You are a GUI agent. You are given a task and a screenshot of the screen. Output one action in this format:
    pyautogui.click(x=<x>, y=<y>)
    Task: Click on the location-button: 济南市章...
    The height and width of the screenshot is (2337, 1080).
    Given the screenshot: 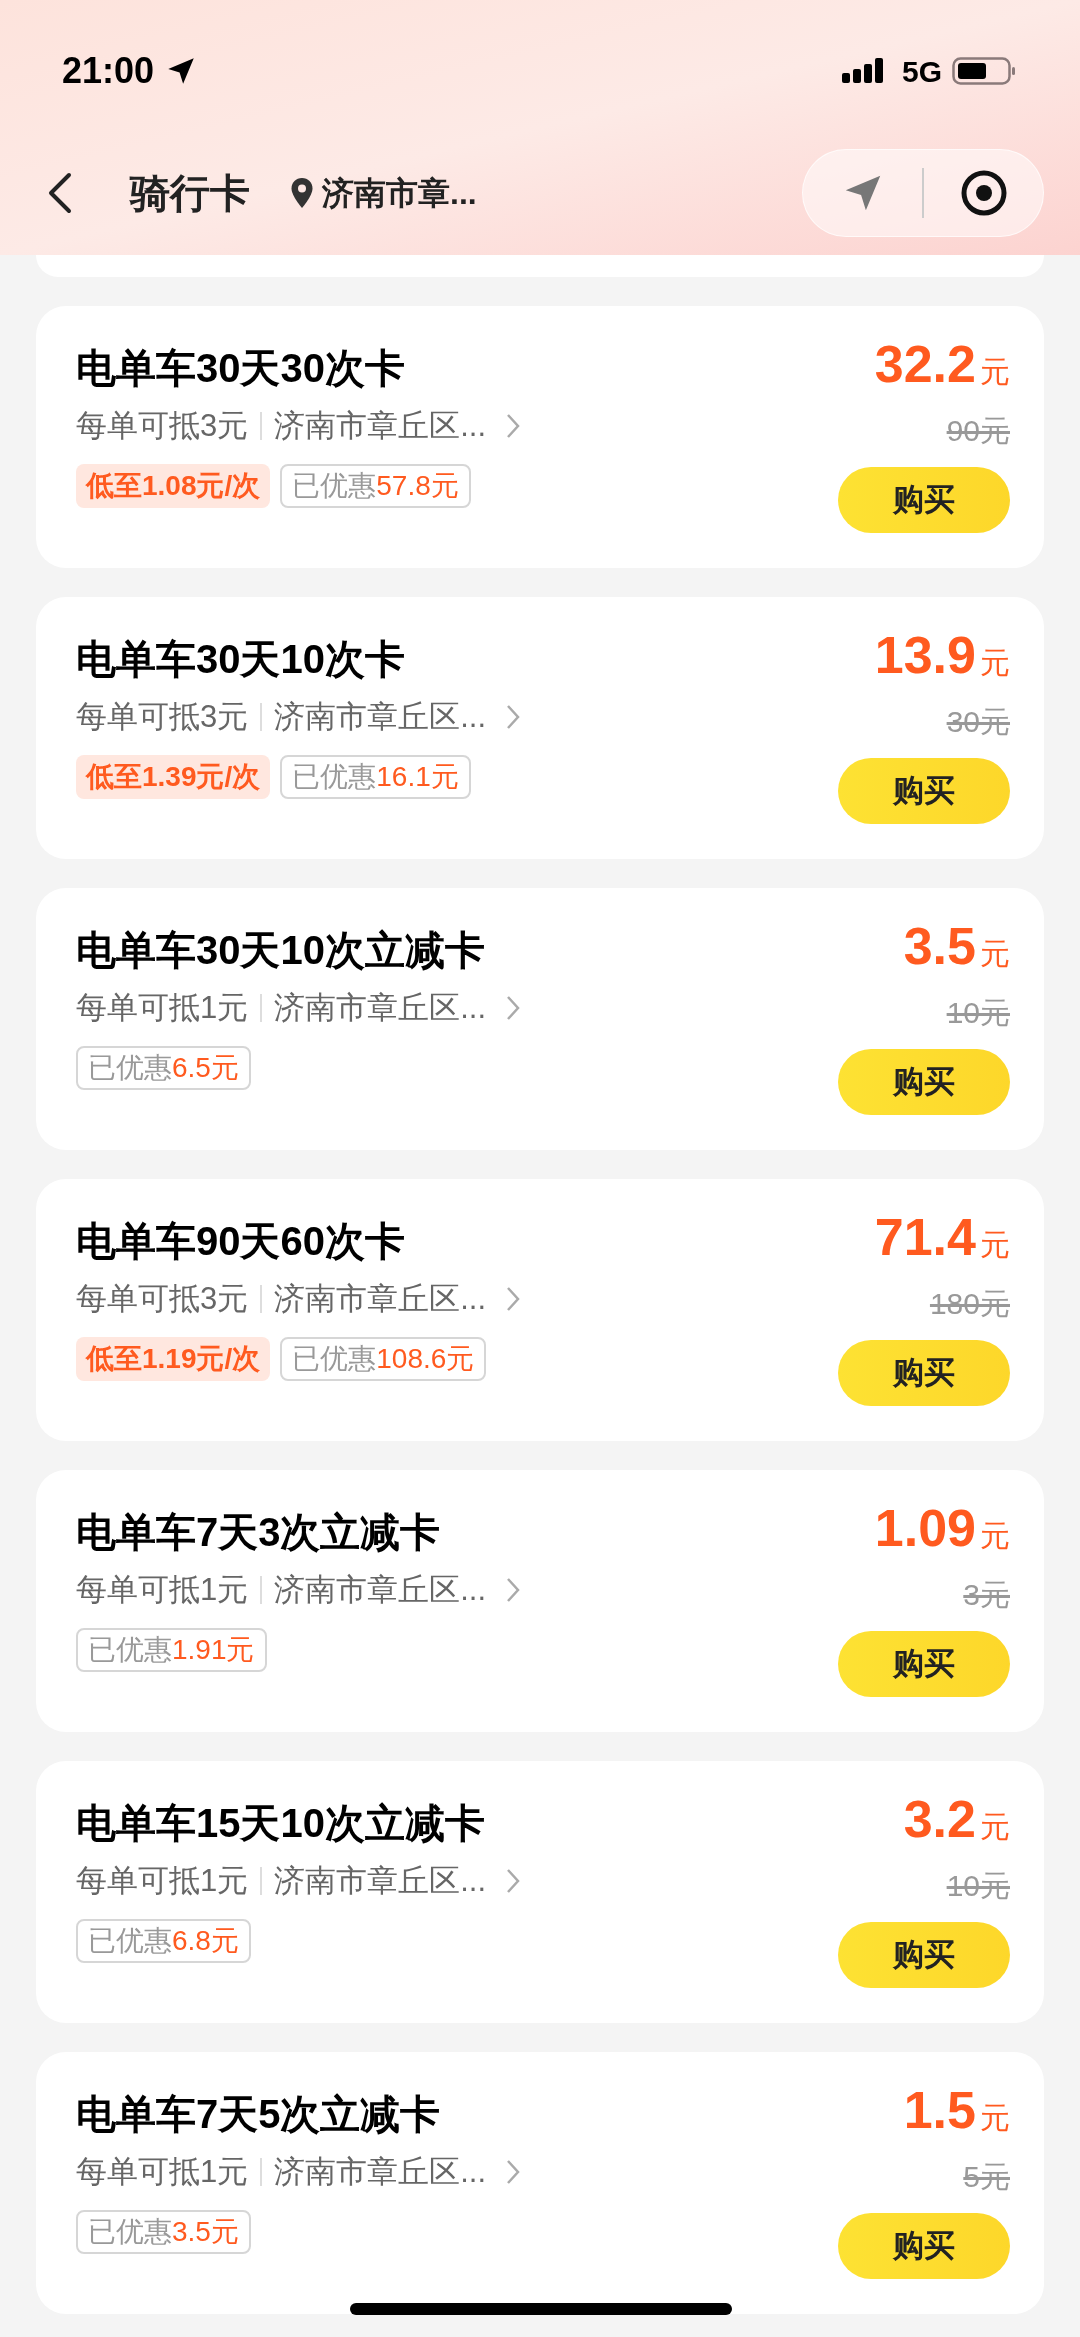 What is the action you would take?
    pyautogui.click(x=383, y=192)
    